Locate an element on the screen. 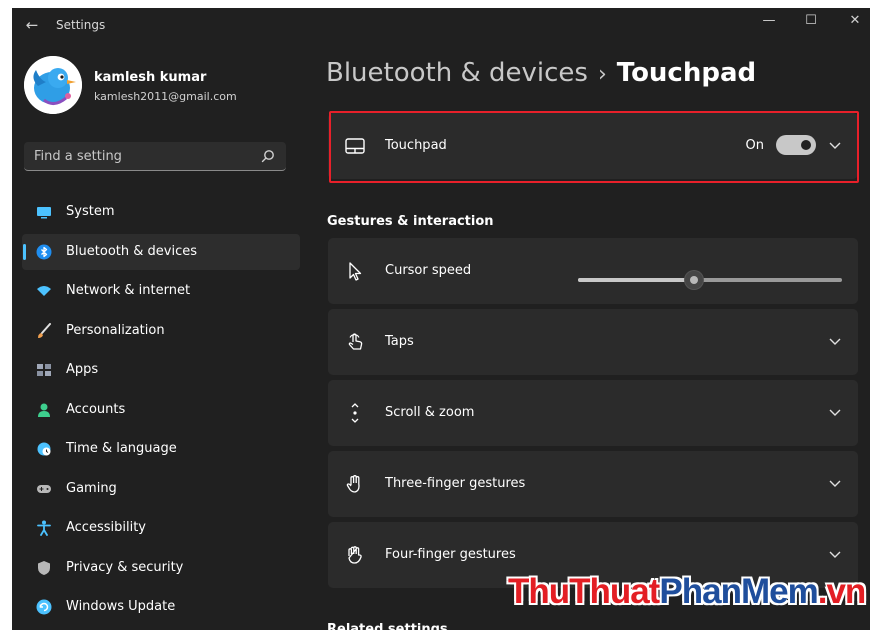 The height and width of the screenshot is (630, 870). search-box is located at coordinates (155, 156).